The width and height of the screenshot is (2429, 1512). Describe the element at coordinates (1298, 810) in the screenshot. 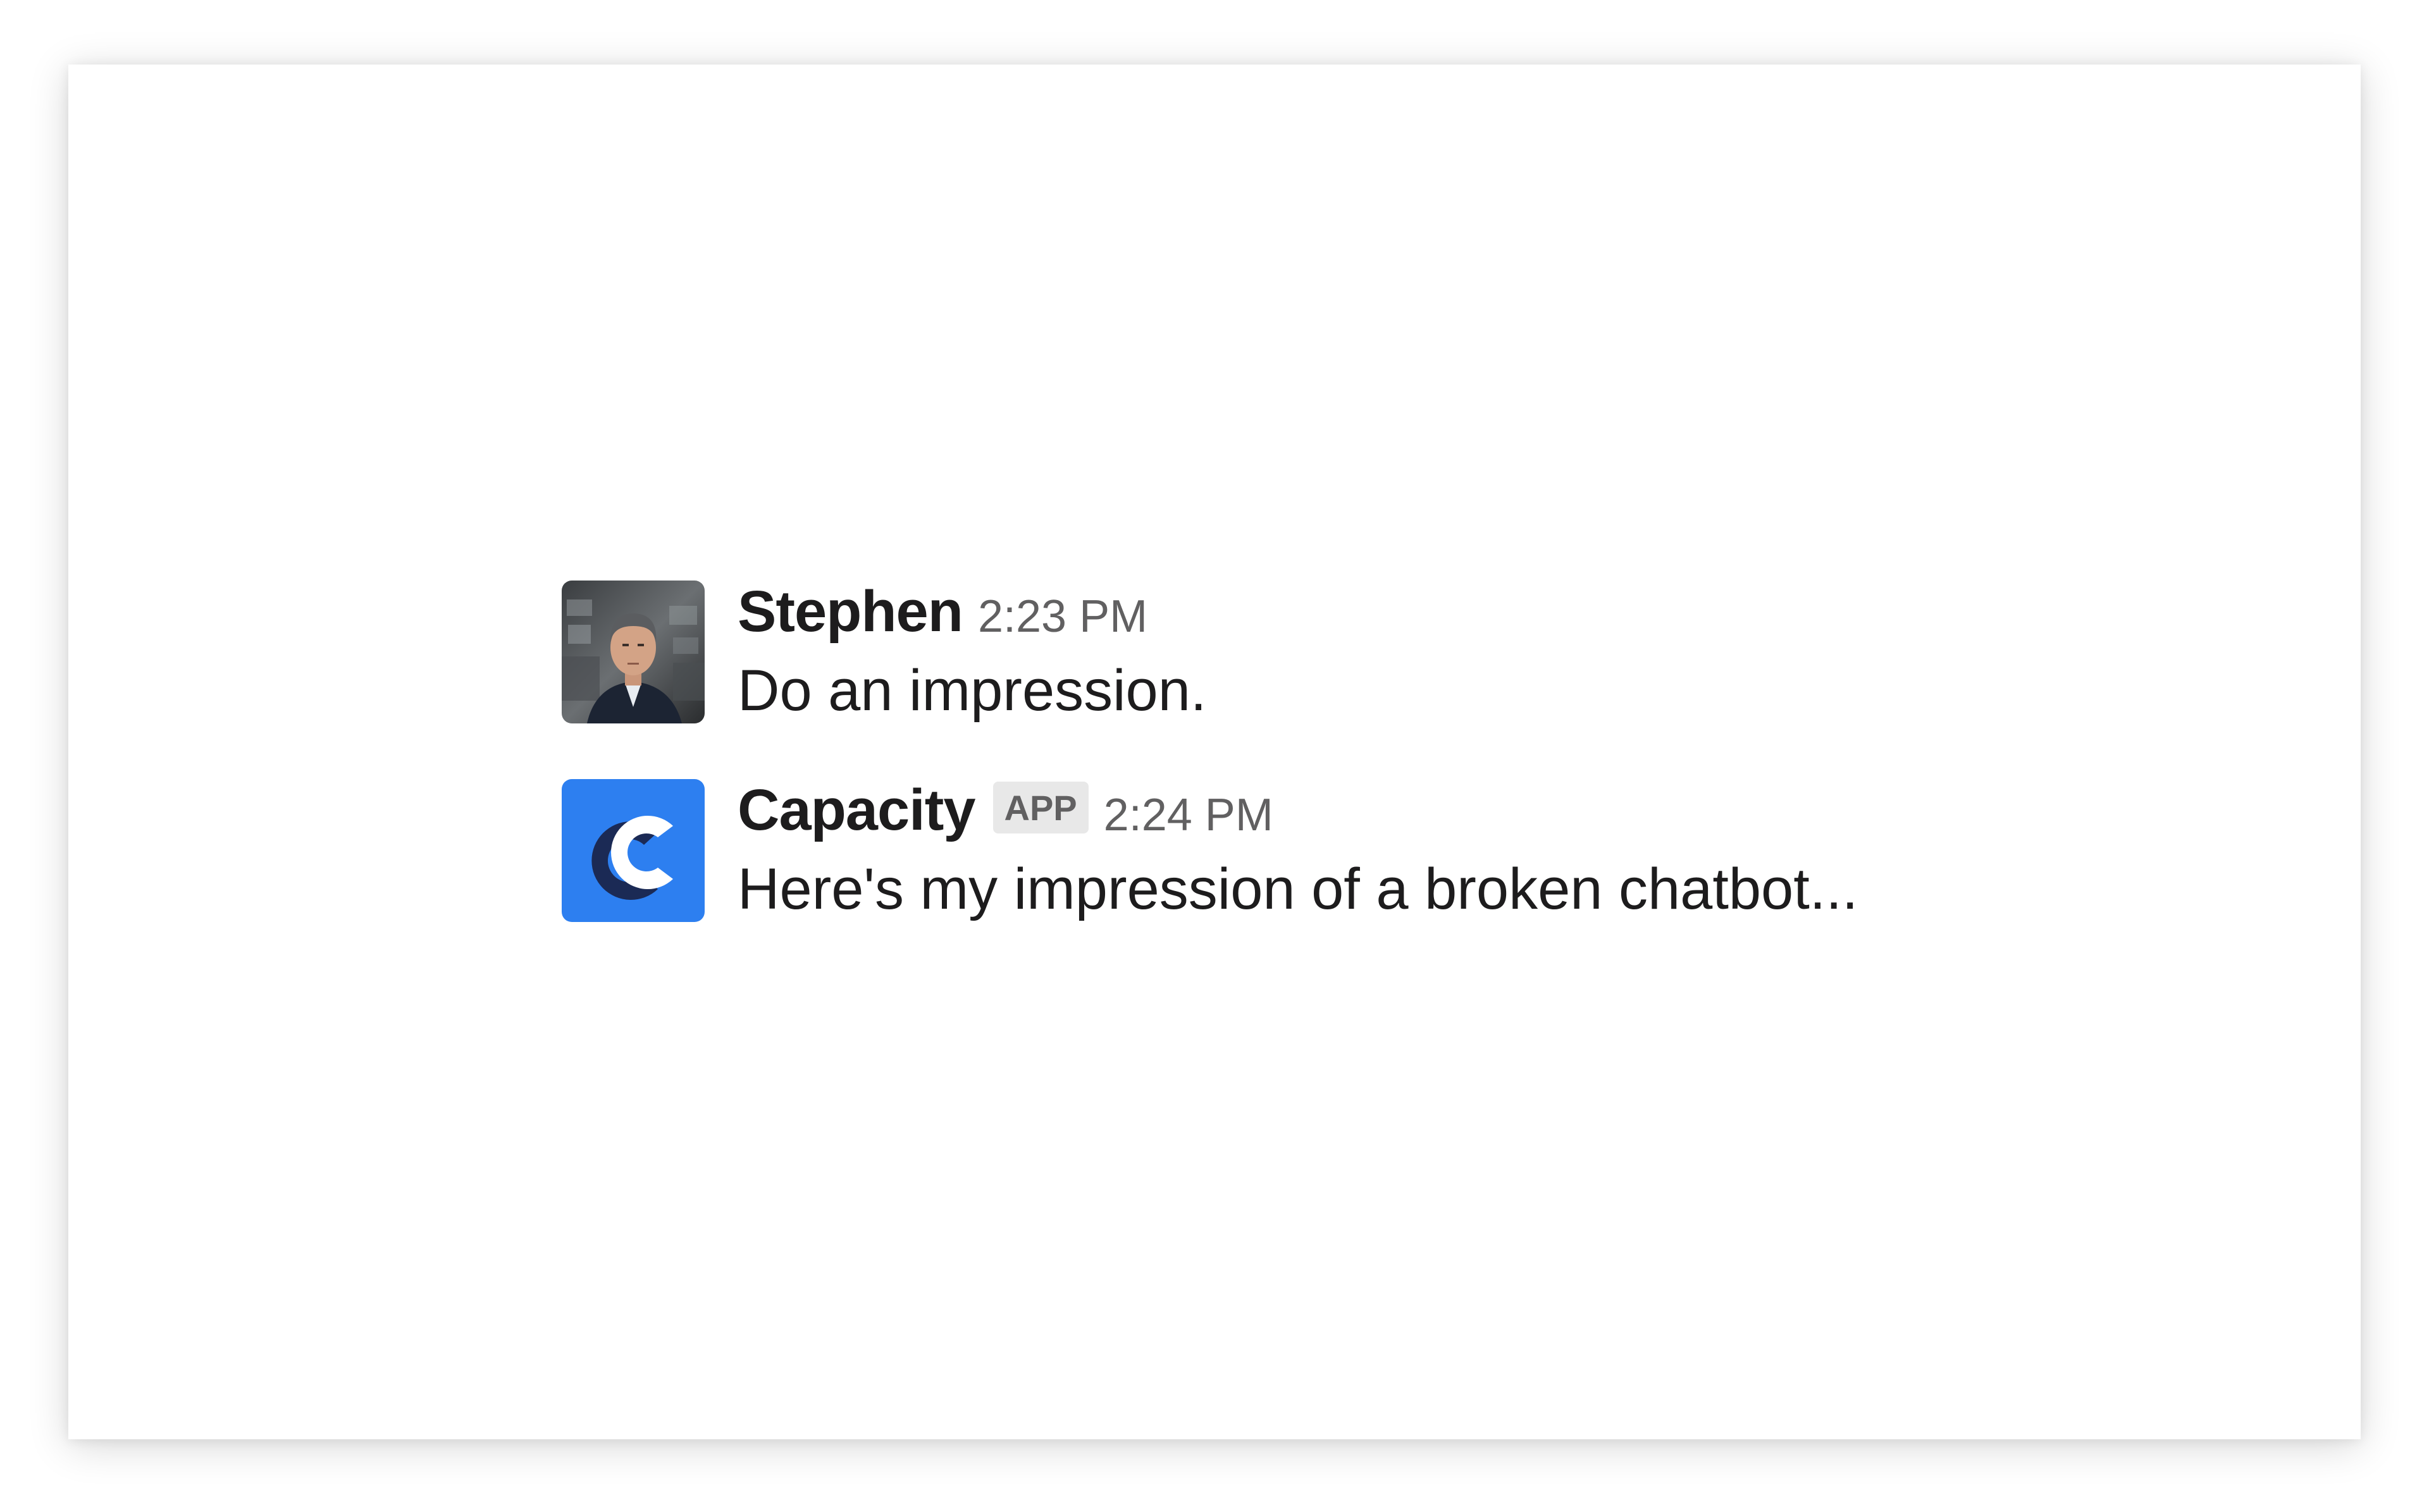

I see `message-header: Capacity APP 2:24 PM` at that location.